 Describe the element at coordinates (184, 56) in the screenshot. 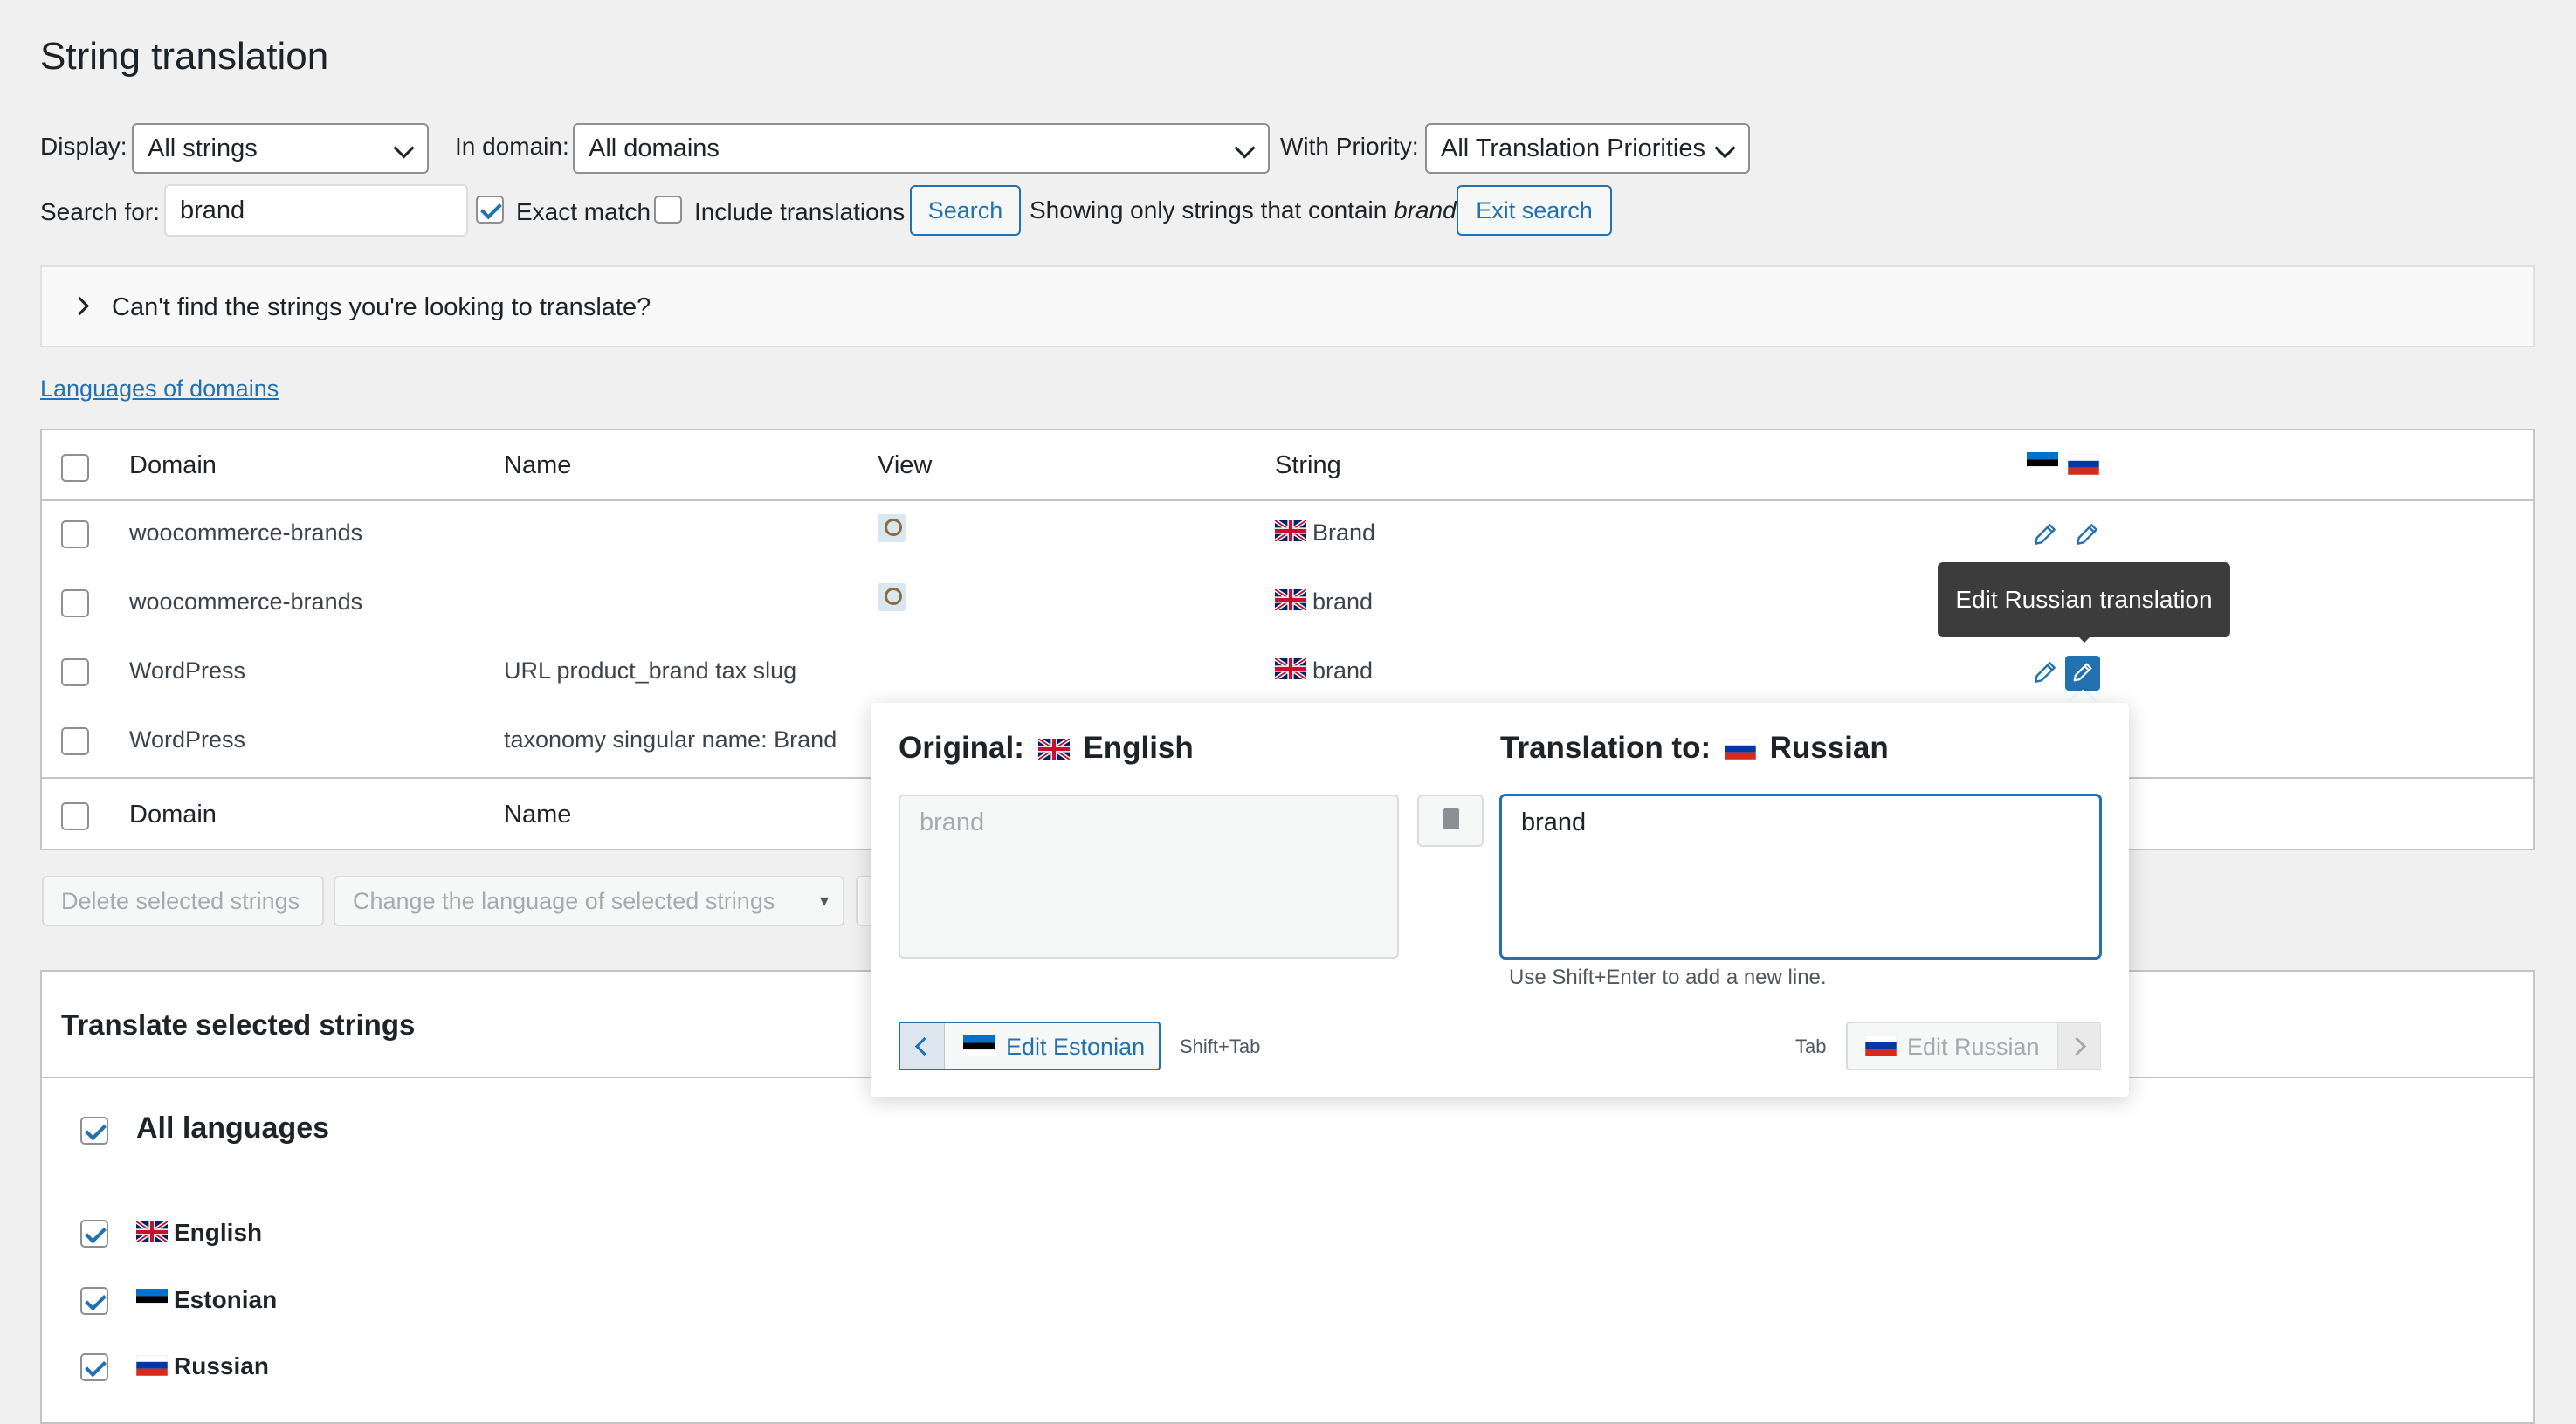

I see `page-title: String translation` at that location.